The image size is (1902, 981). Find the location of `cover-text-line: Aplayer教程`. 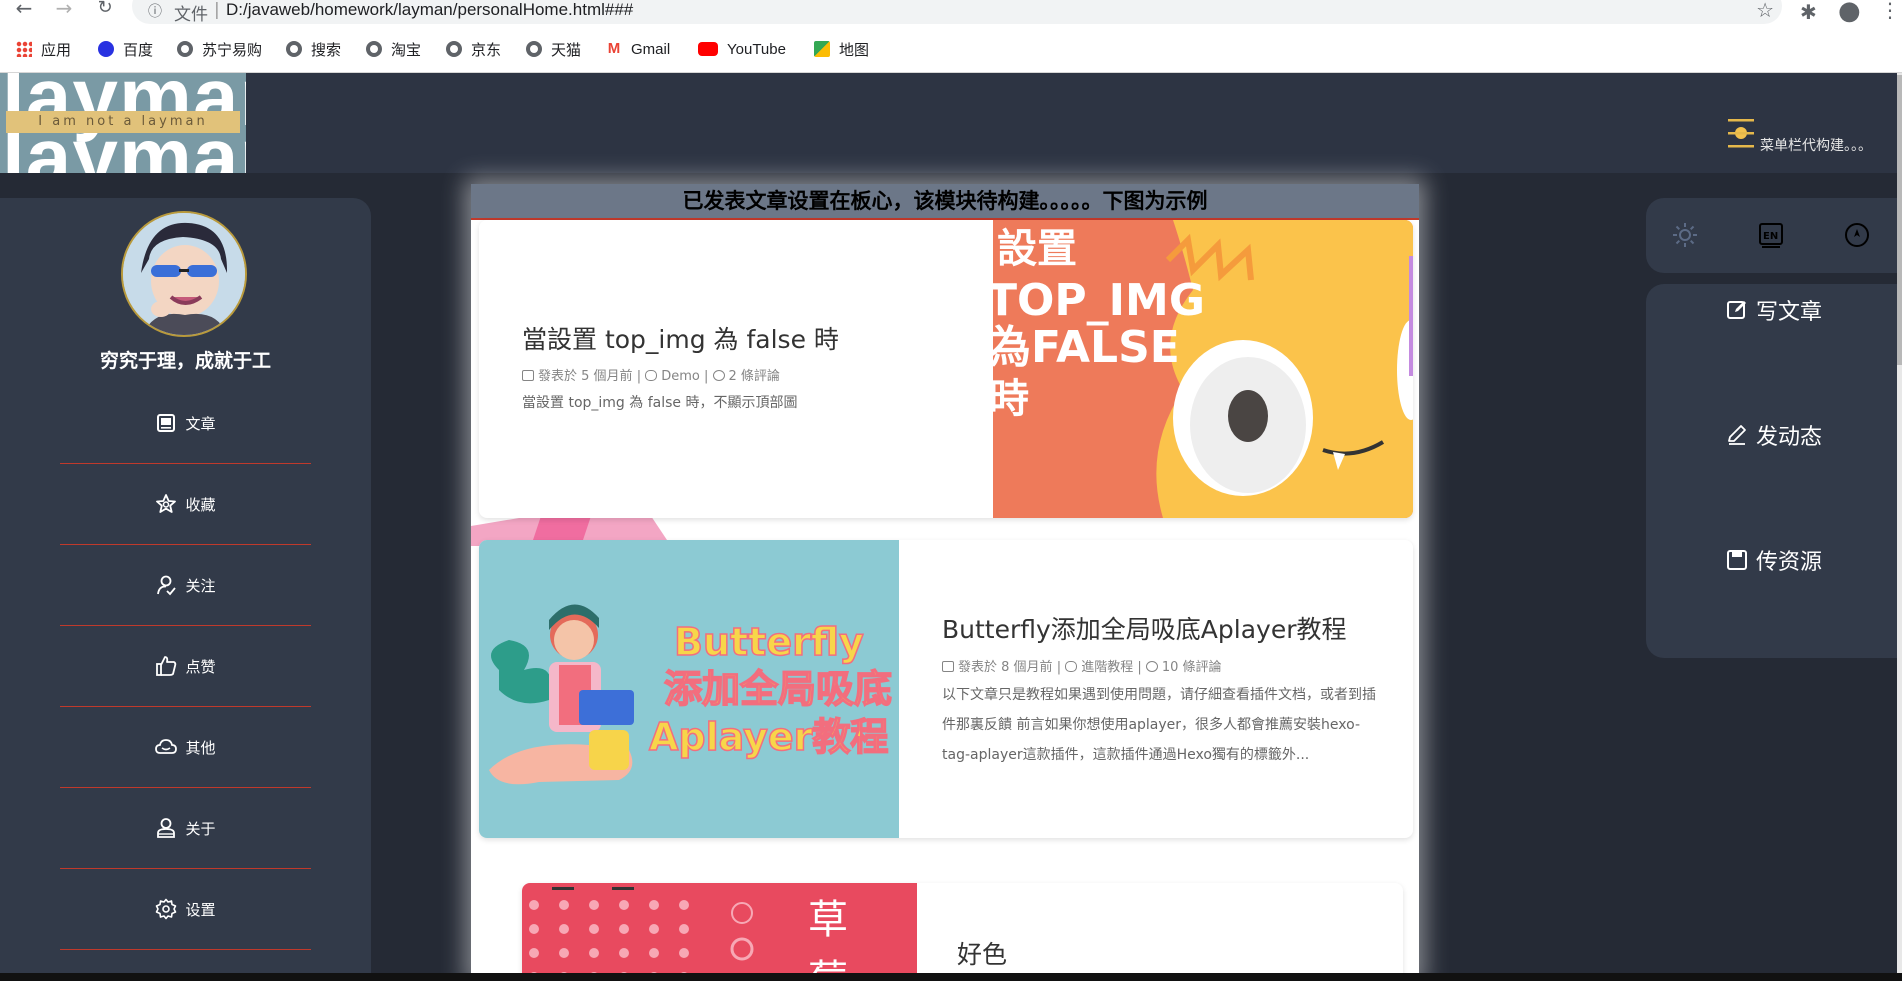

cover-text-line: Aplayer教程 is located at coordinates (768, 737).